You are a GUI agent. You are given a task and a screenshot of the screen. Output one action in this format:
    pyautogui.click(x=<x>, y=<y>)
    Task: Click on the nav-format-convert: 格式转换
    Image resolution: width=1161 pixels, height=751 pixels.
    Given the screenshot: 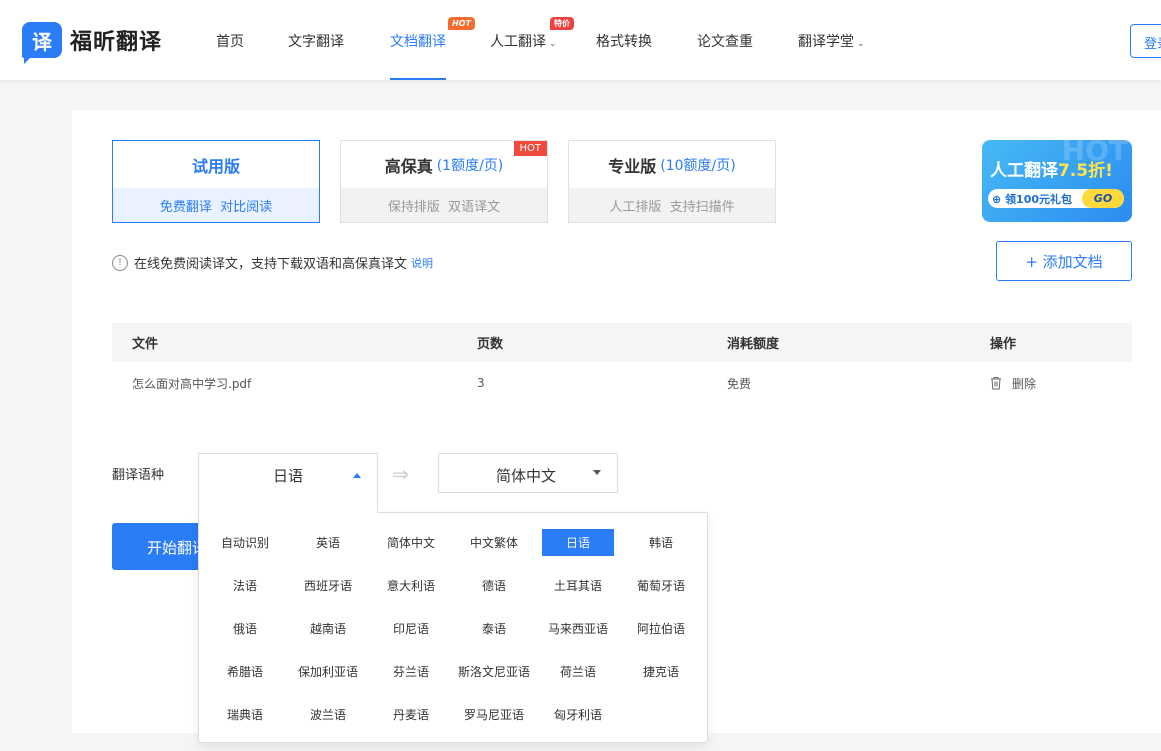 What is the action you would take?
    pyautogui.click(x=624, y=55)
    